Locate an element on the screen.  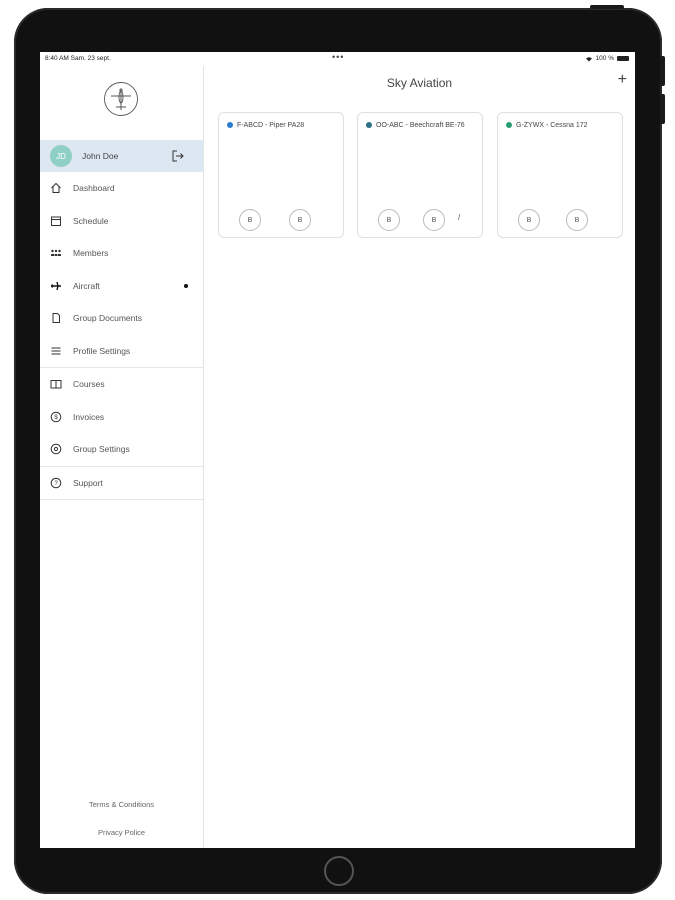
terms-link: Terms & Conditions is located at coordinates (121, 804).